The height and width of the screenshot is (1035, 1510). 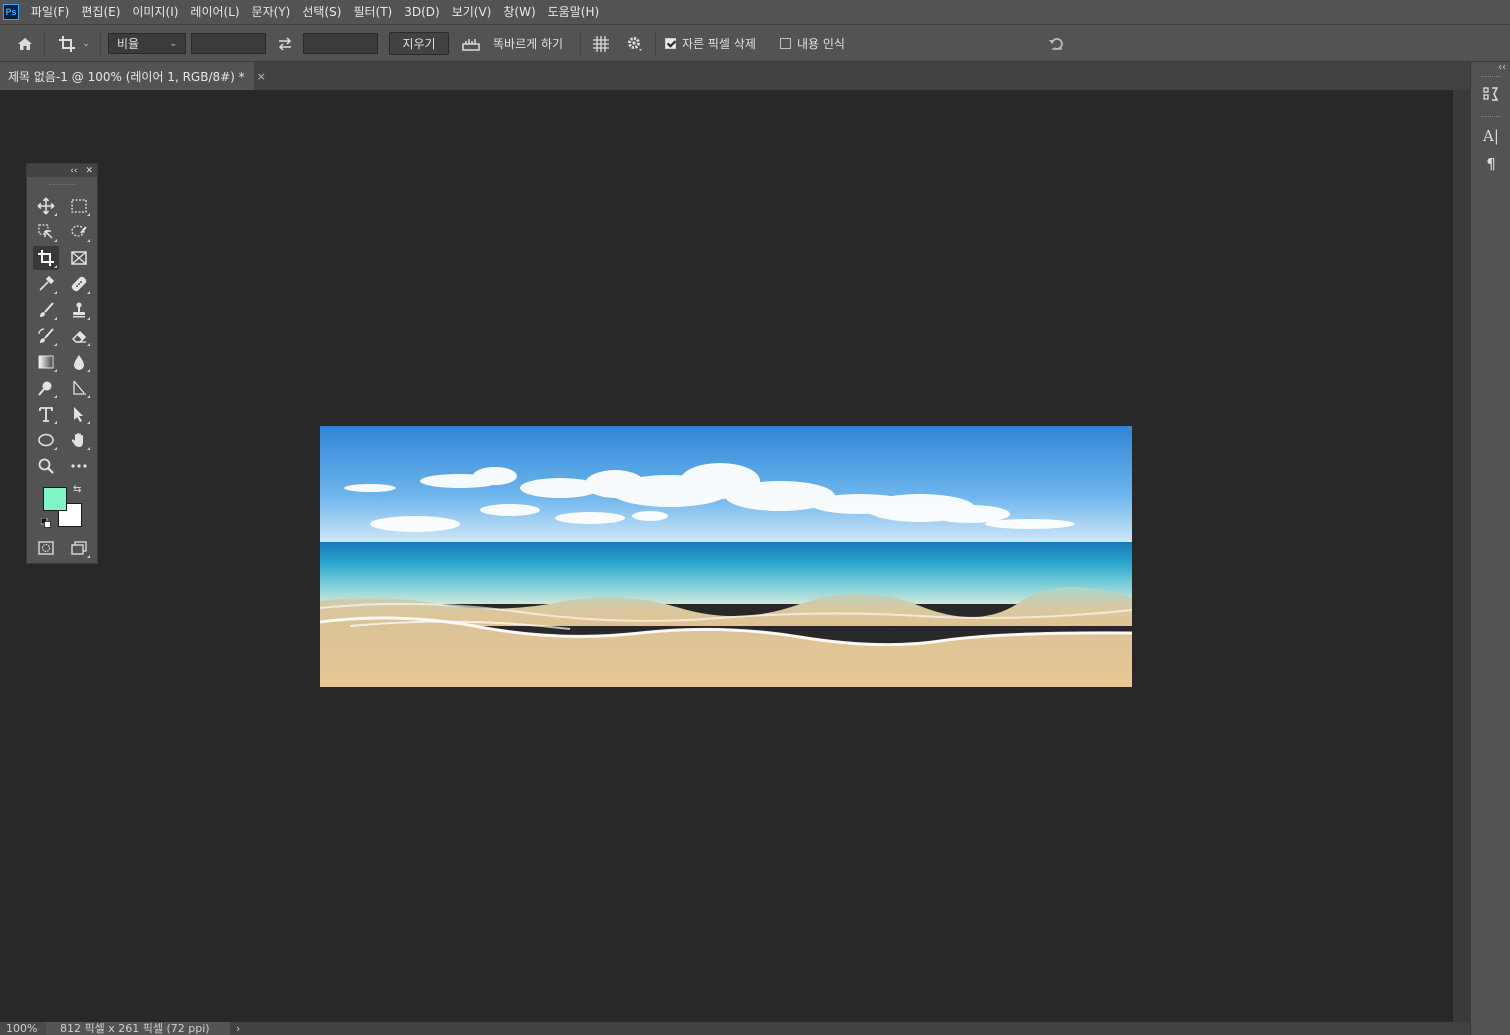 What do you see at coordinates (419, 43) in the screenshot?
I see `clear-button: 지우기` at bounding box center [419, 43].